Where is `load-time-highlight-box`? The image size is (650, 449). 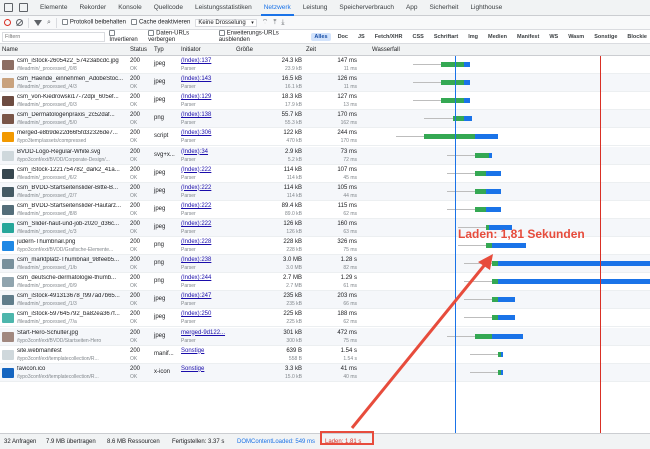 load-time-highlight-box is located at coordinates (347, 438).